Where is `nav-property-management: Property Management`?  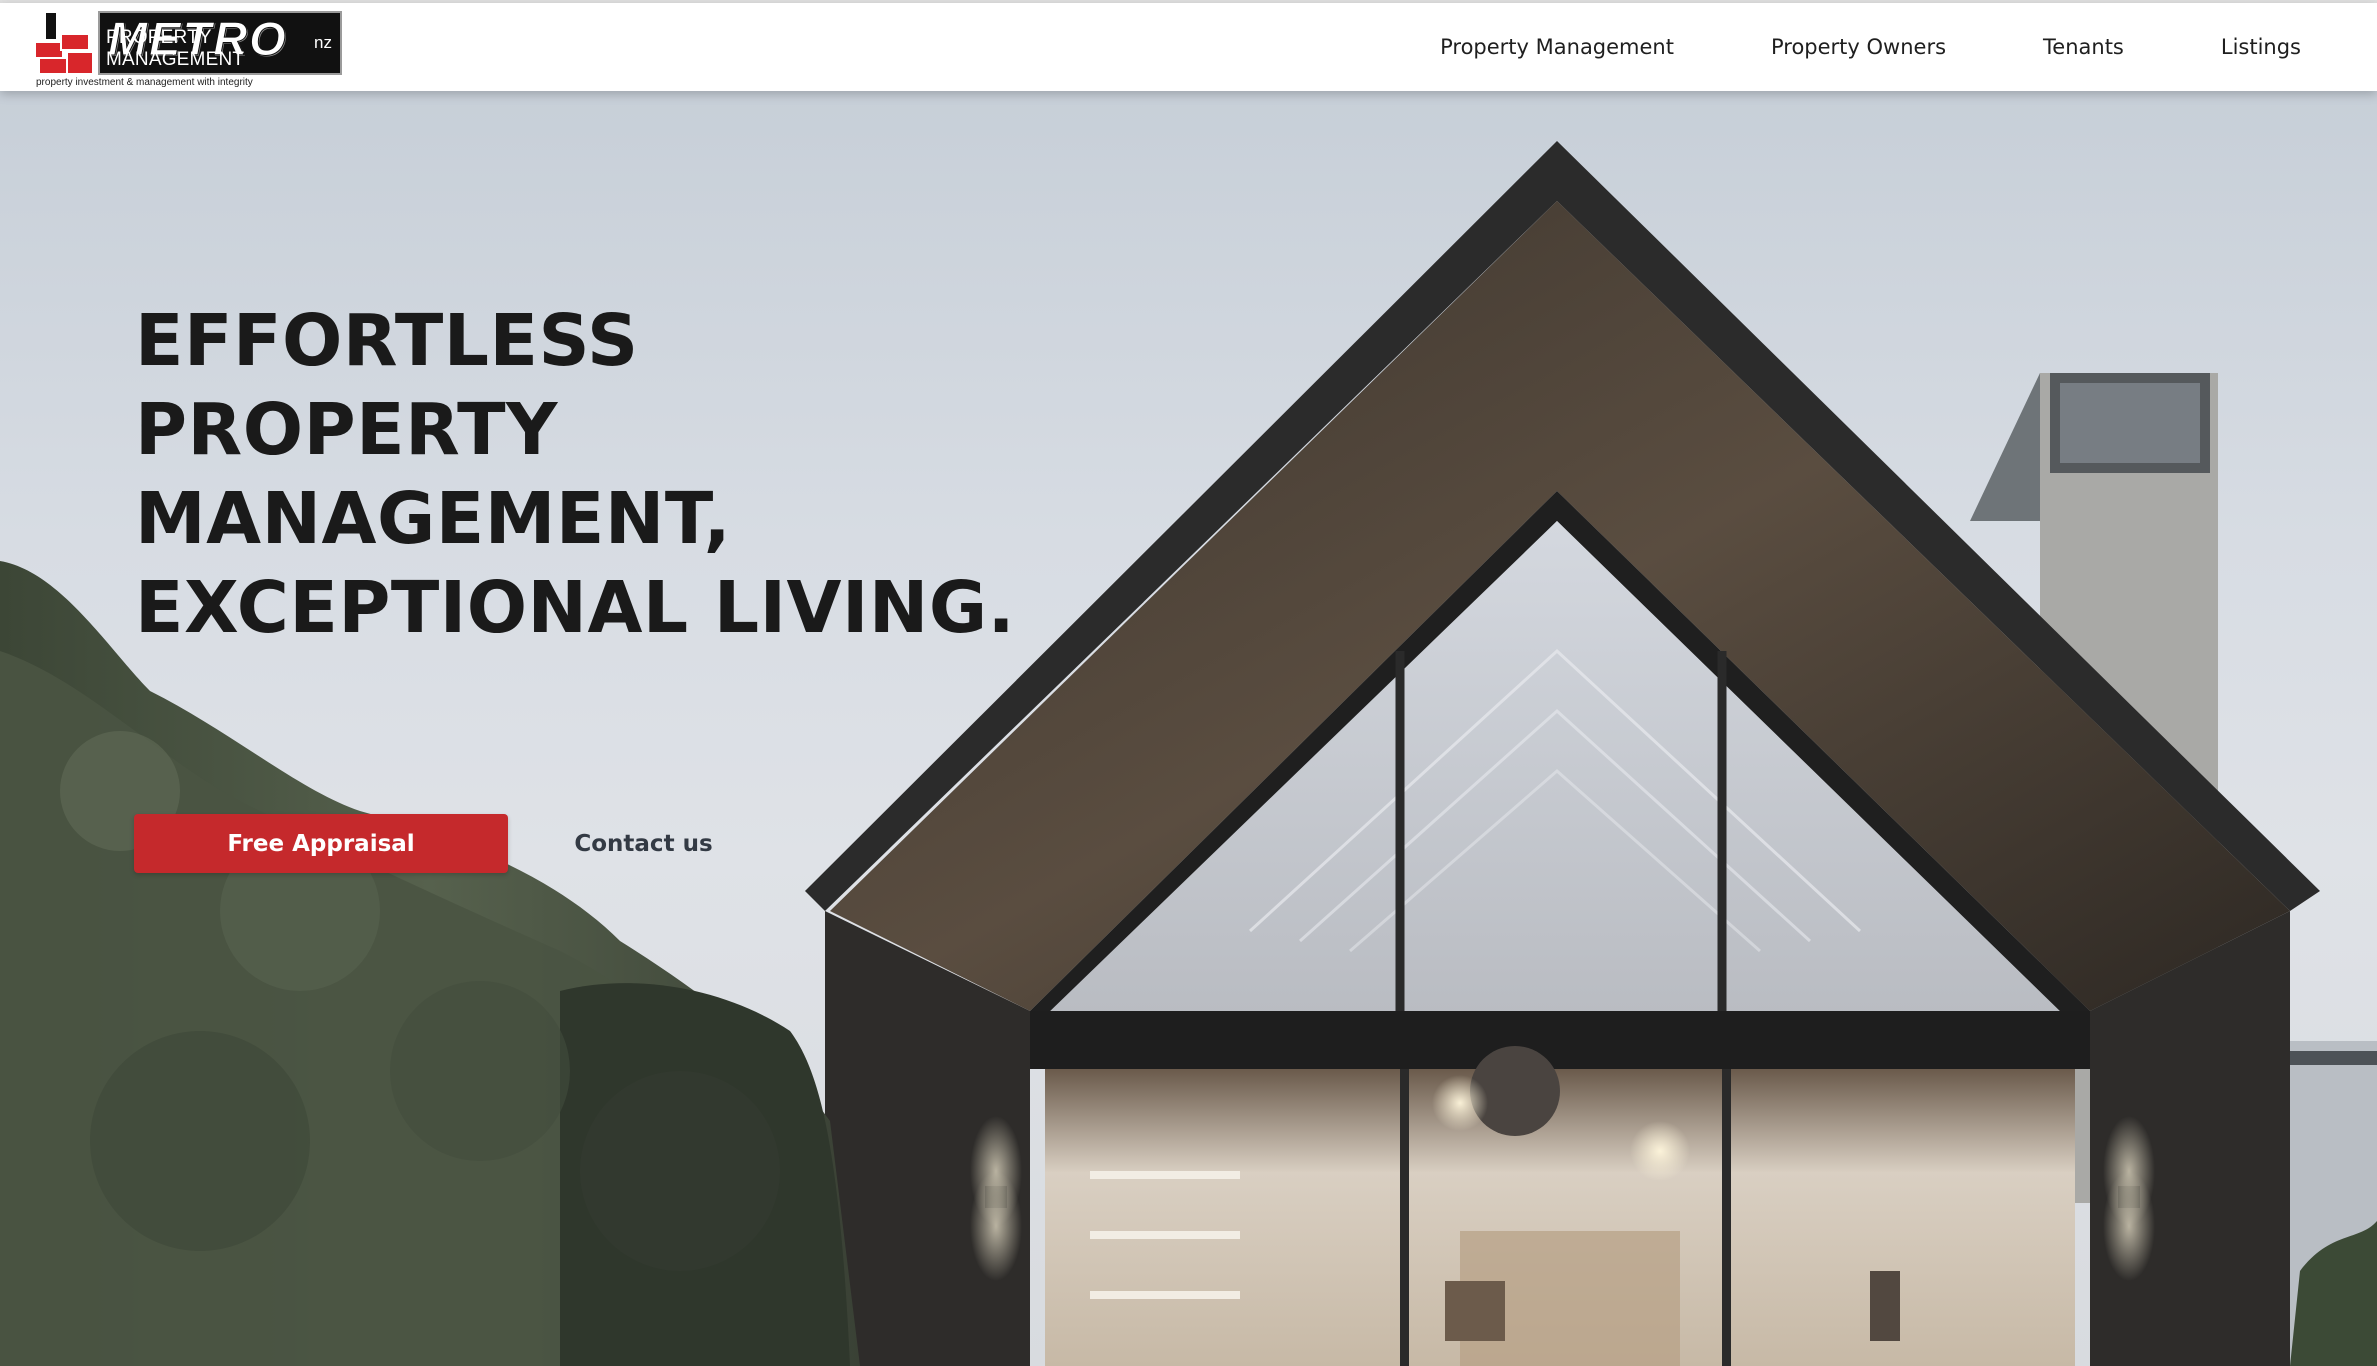
nav-property-management: Property Management is located at coordinates (1557, 47).